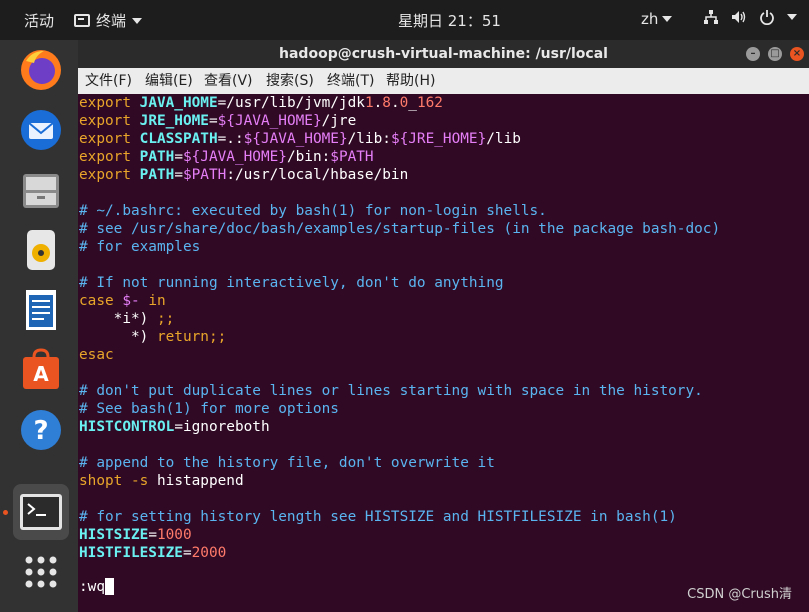 The width and height of the screenshot is (809, 612). I want to click on terminal-app-icon, so click(82, 20).